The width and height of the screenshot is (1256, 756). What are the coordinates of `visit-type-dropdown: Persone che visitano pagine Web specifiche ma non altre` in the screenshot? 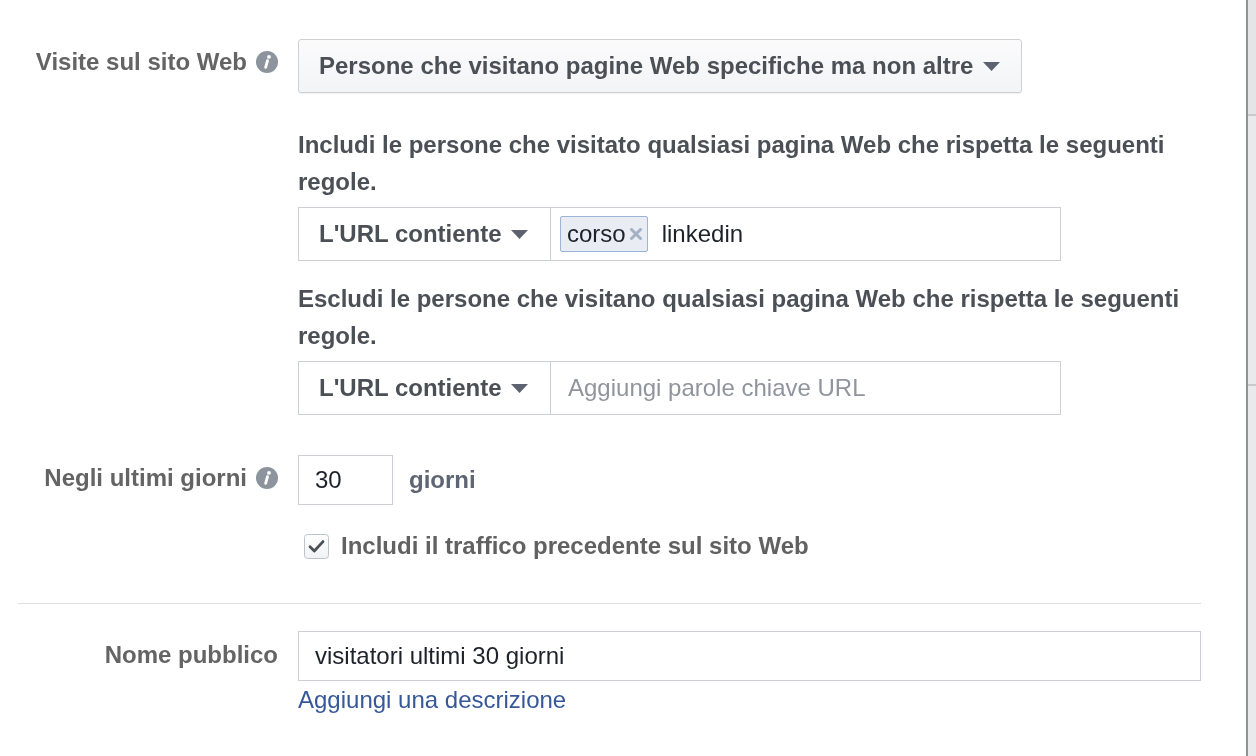 It's located at (660, 66).